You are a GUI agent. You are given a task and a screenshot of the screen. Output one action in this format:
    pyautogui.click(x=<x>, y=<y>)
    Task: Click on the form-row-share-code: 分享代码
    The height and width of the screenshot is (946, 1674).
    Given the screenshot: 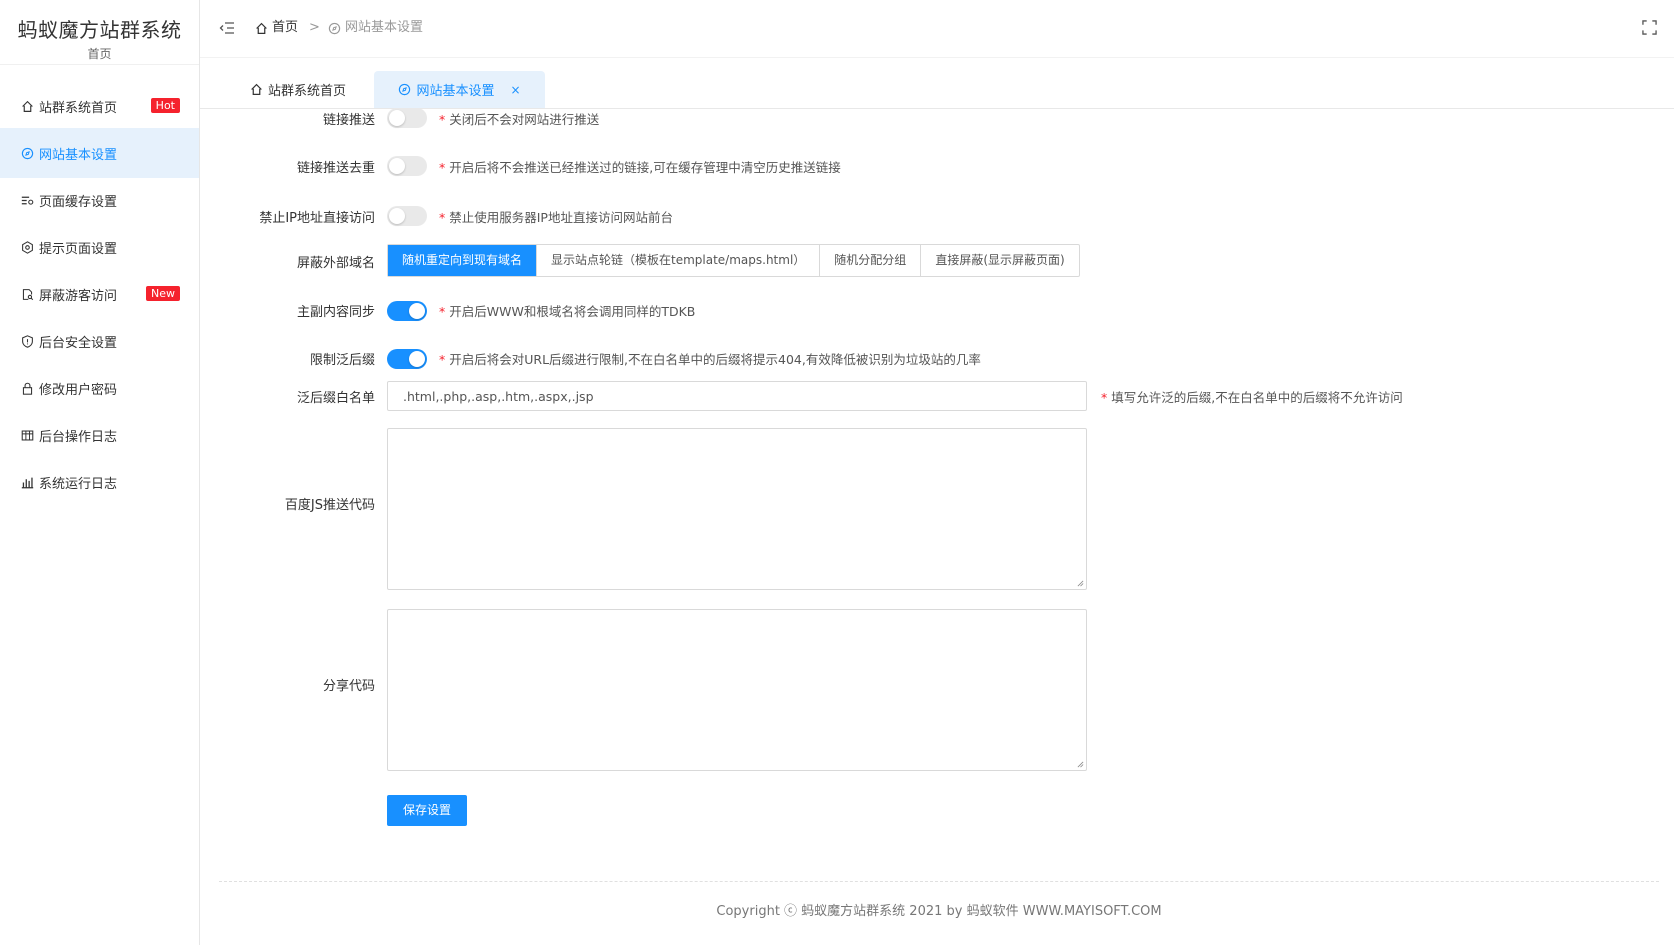 What is the action you would take?
    pyautogui.click(x=939, y=690)
    